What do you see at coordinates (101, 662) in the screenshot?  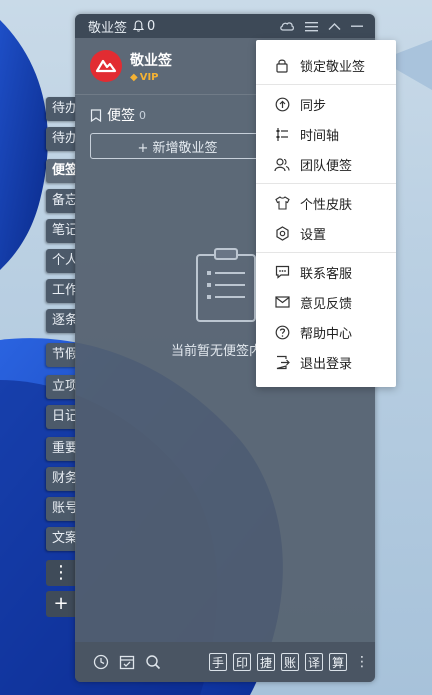 I see `clock-icon` at bounding box center [101, 662].